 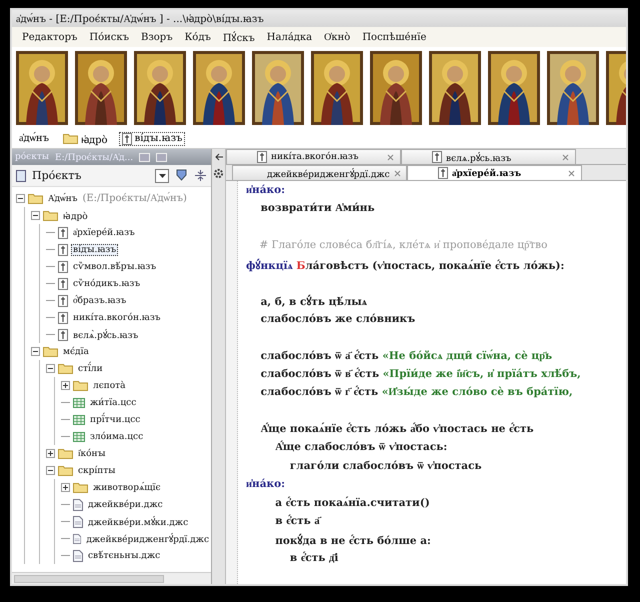 What do you see at coordinates (289, 37) in the screenshot?
I see `menu-item: Нала́дка` at bounding box center [289, 37].